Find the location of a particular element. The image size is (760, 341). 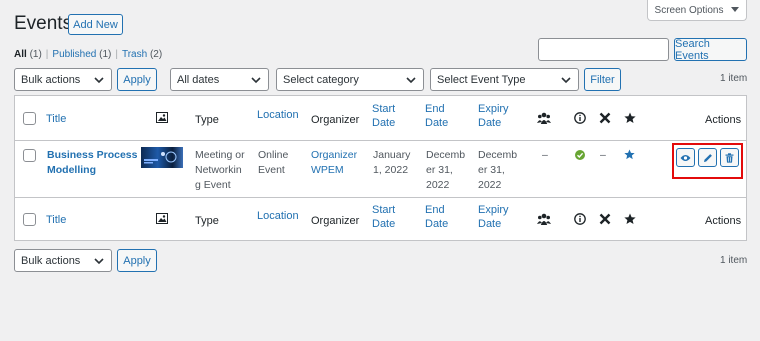

event-expiry-date: Decemb er 31, 2022 is located at coordinates (498, 170).